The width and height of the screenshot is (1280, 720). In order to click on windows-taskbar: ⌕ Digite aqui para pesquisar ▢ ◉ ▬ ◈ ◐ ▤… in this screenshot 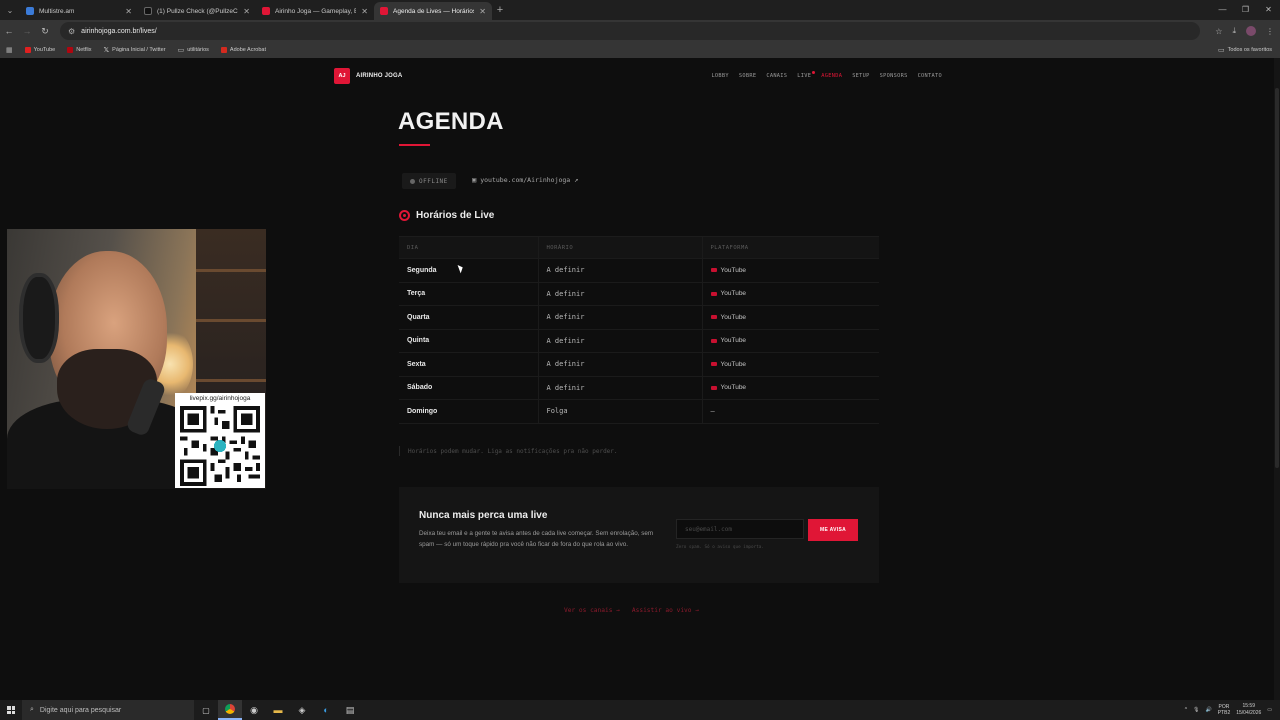, I will do `click(640, 710)`.